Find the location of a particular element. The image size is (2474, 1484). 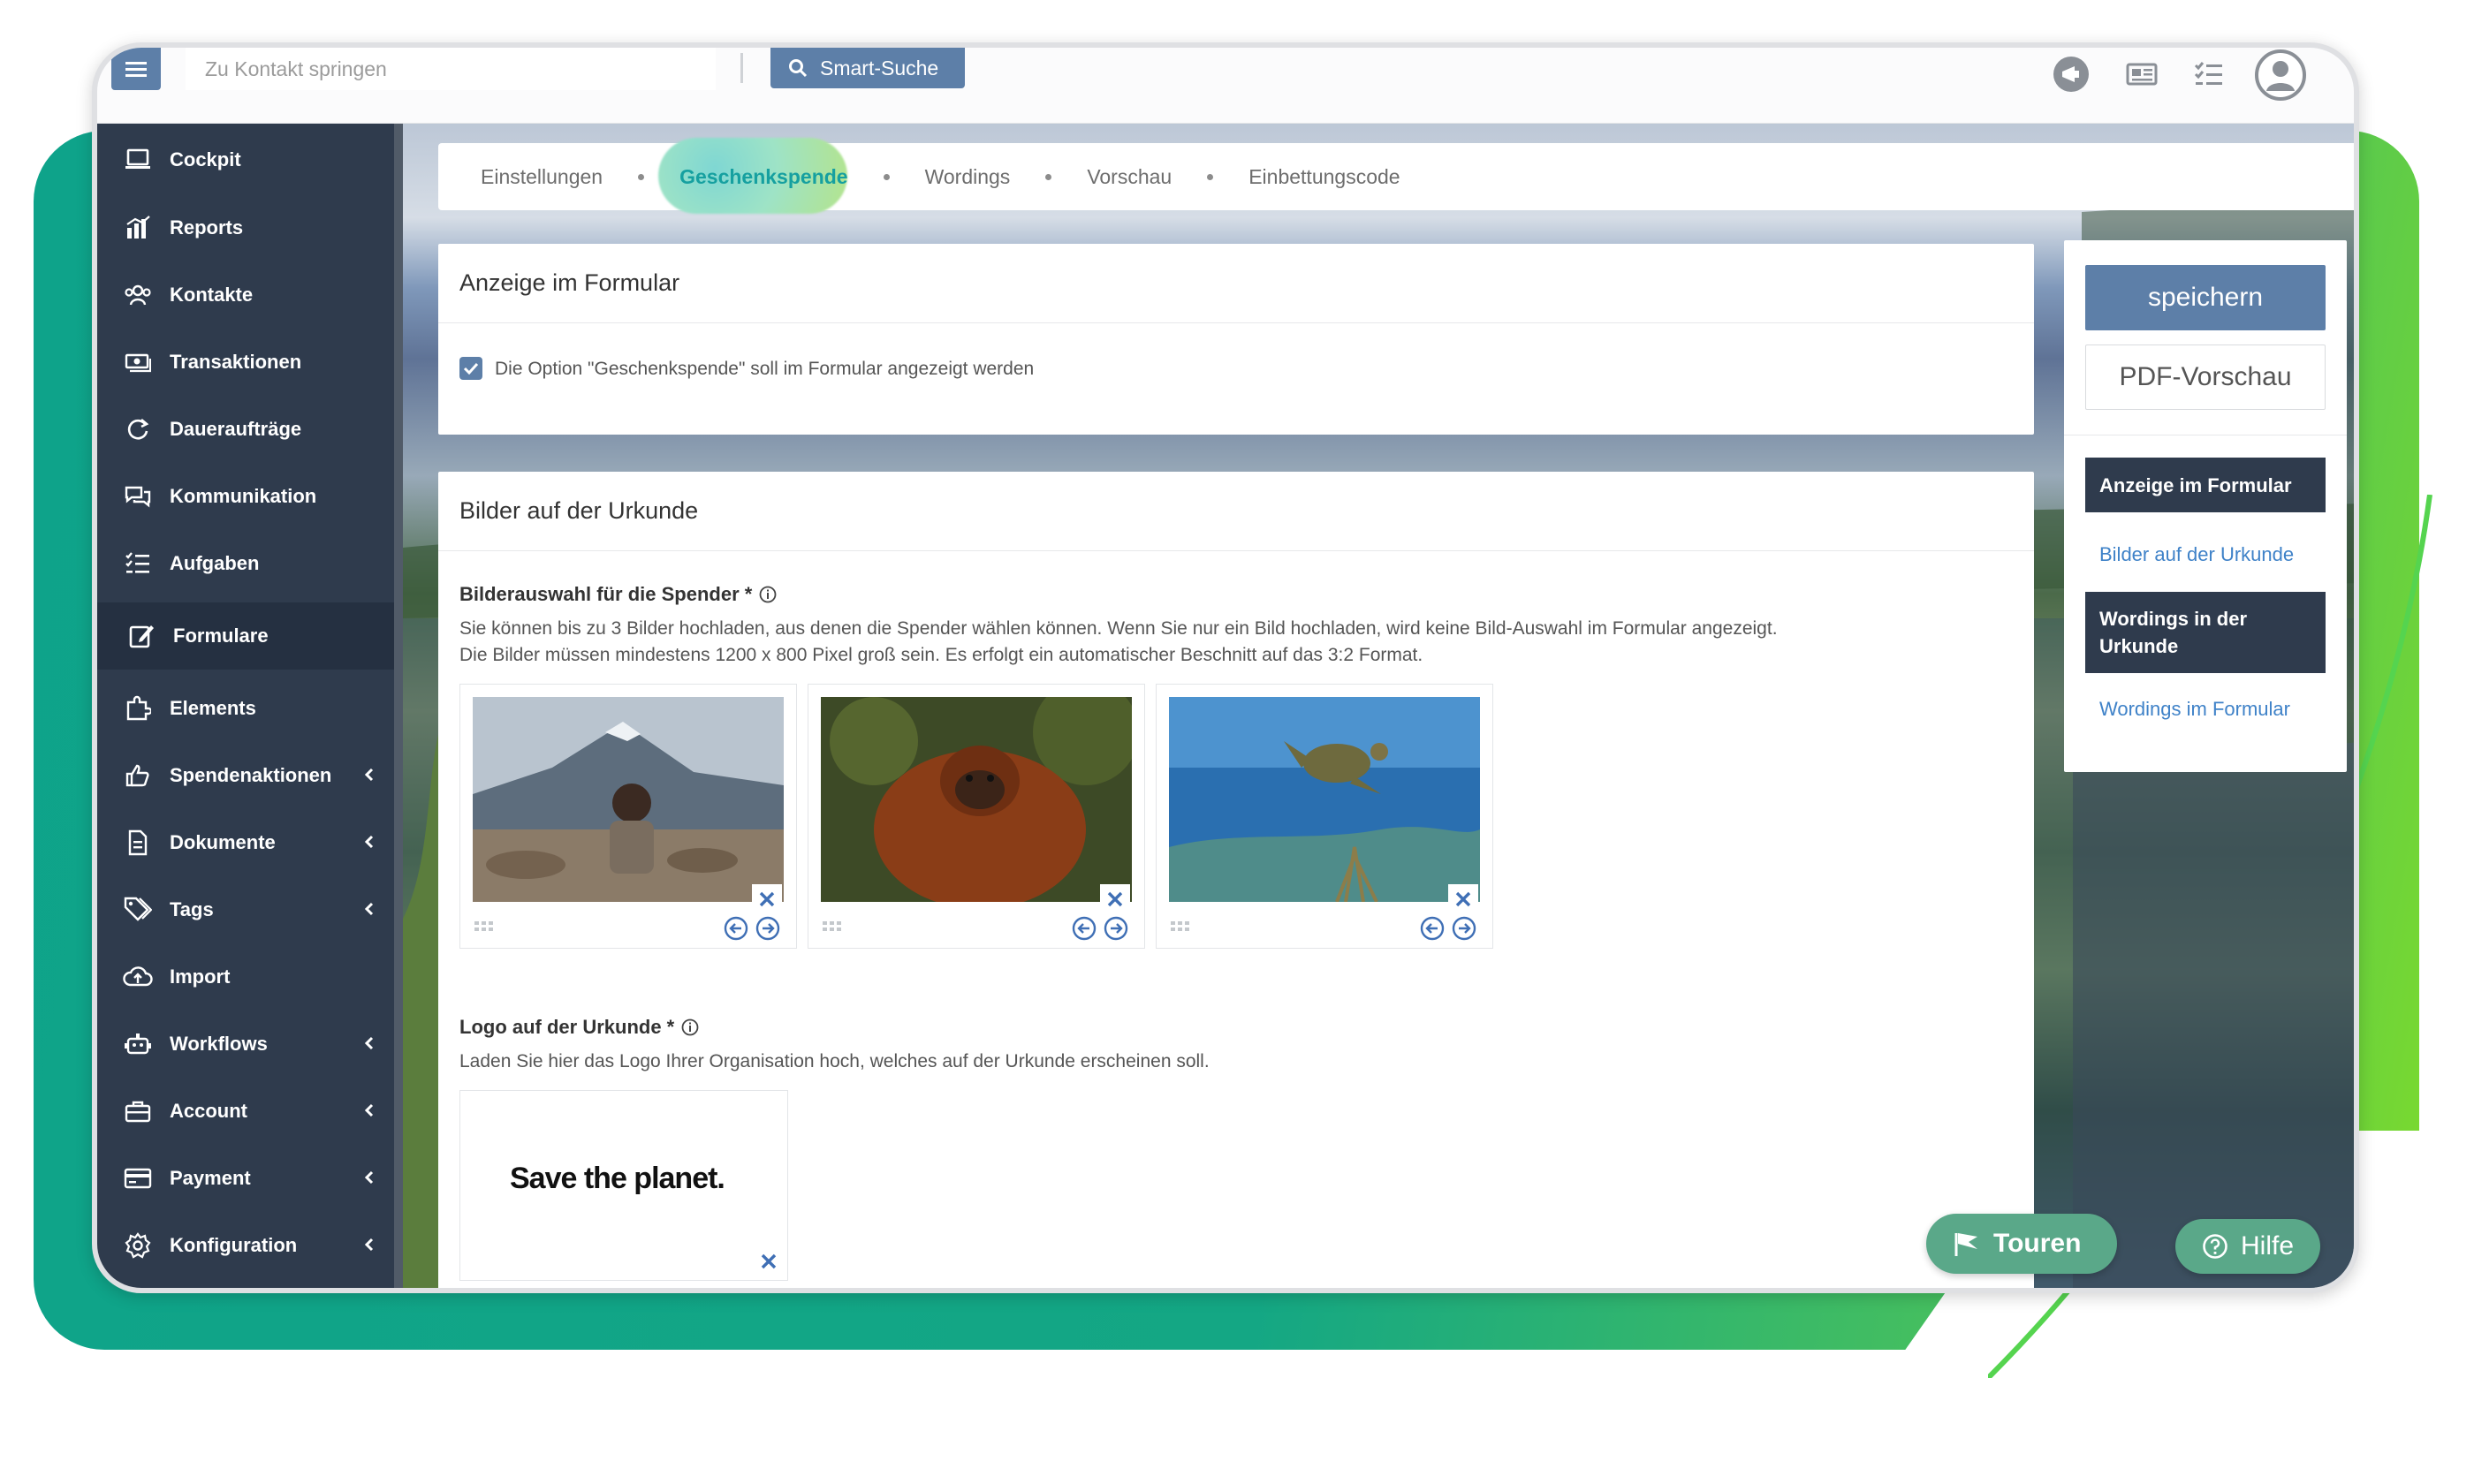

remove-logo-button is located at coordinates (769, 1261).